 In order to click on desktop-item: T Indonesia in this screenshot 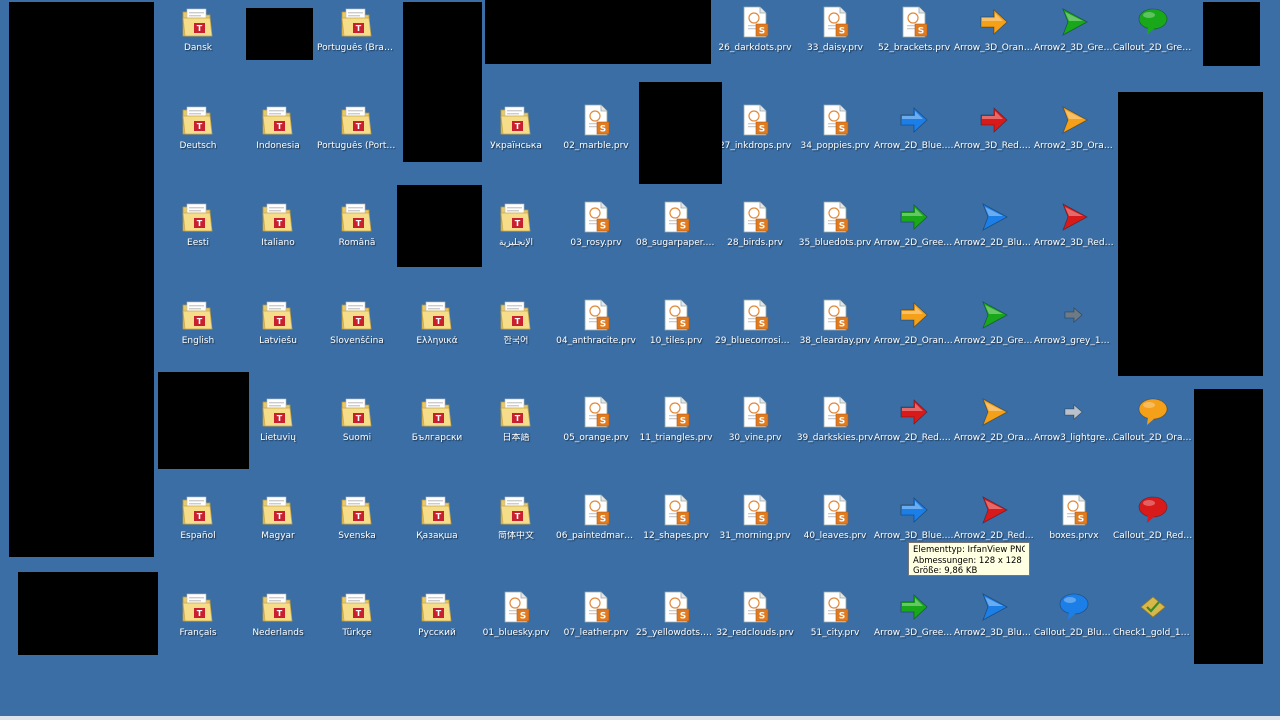, I will do `click(278, 127)`.